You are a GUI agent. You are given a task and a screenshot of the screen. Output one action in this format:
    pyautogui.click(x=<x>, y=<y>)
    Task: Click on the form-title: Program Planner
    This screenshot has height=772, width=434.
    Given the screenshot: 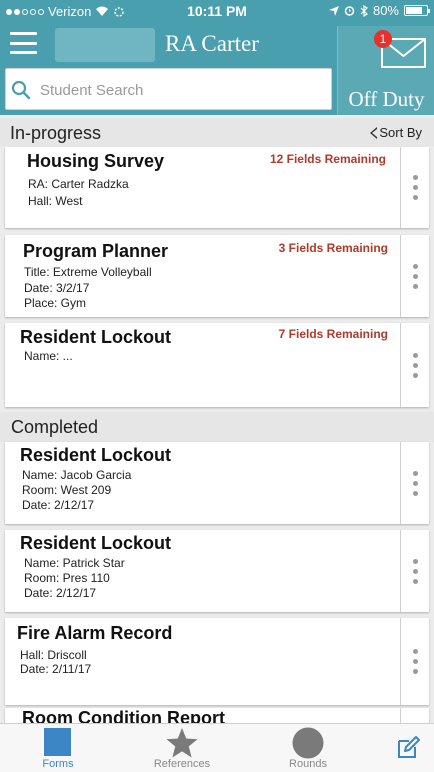 What is the action you would take?
    pyautogui.click(x=96, y=251)
    